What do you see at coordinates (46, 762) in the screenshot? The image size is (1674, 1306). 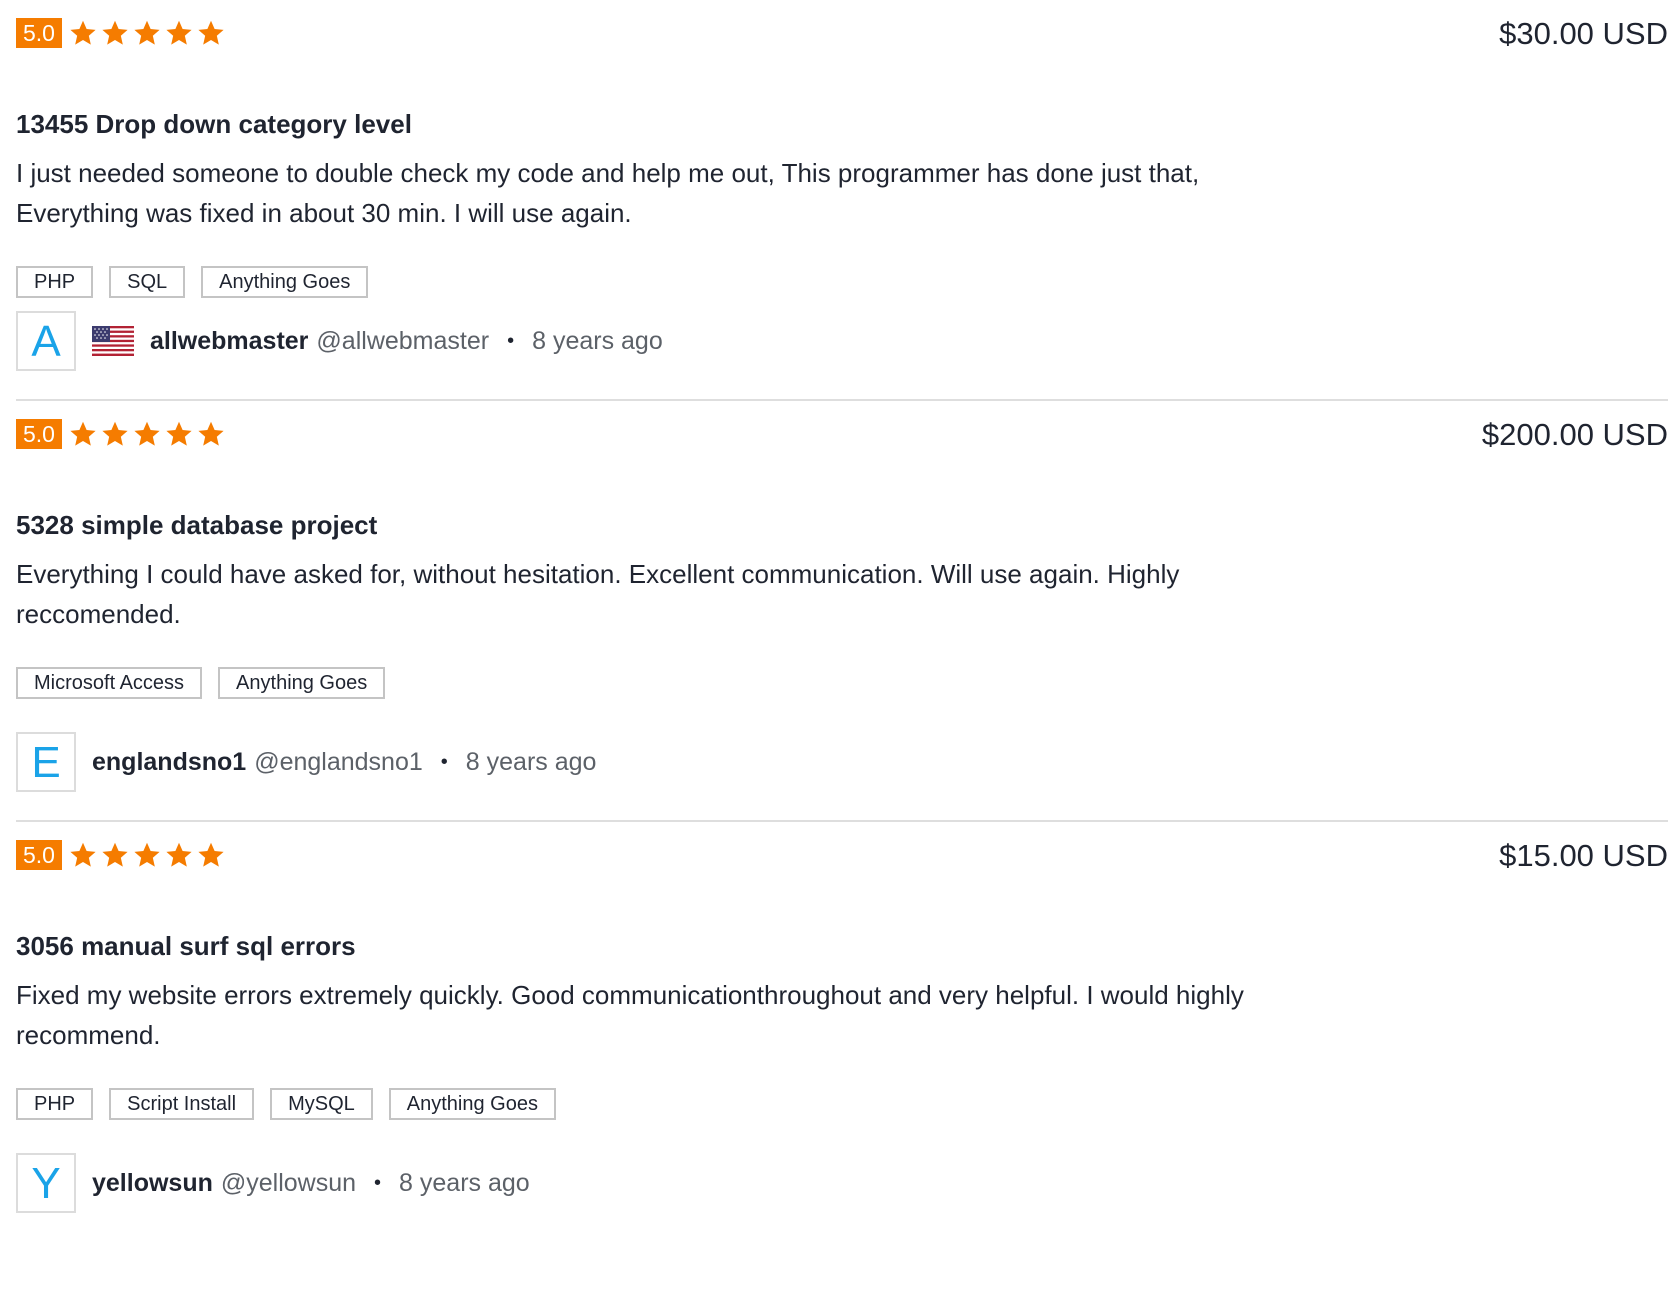 I see `avatar: E` at bounding box center [46, 762].